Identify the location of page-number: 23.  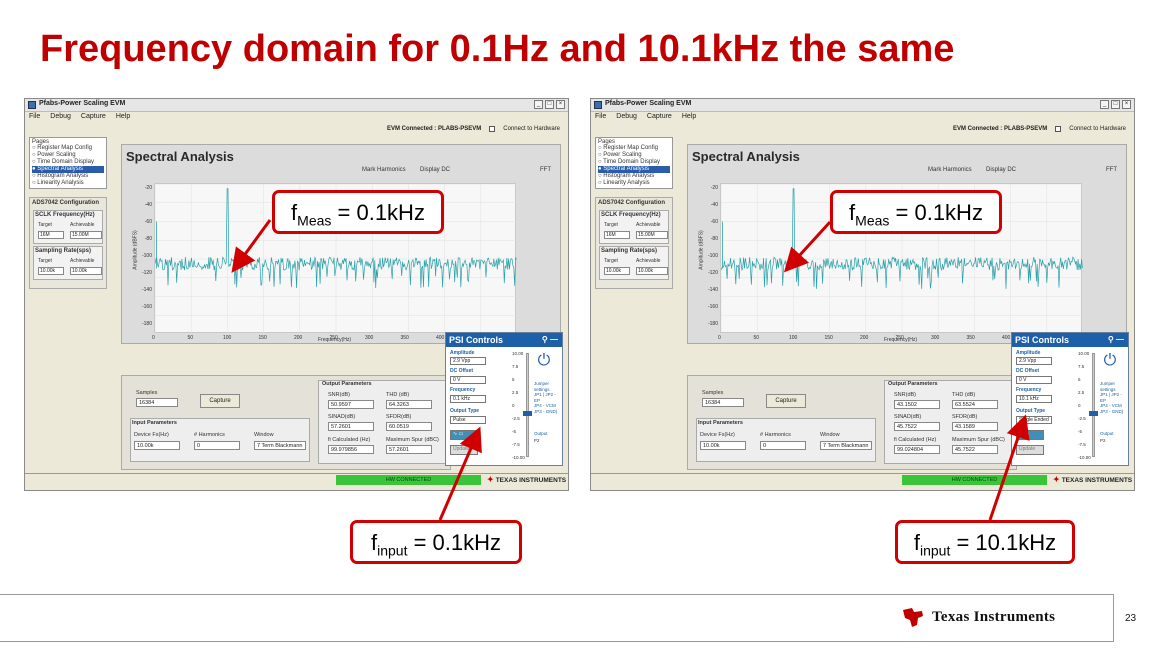
(1131, 618).